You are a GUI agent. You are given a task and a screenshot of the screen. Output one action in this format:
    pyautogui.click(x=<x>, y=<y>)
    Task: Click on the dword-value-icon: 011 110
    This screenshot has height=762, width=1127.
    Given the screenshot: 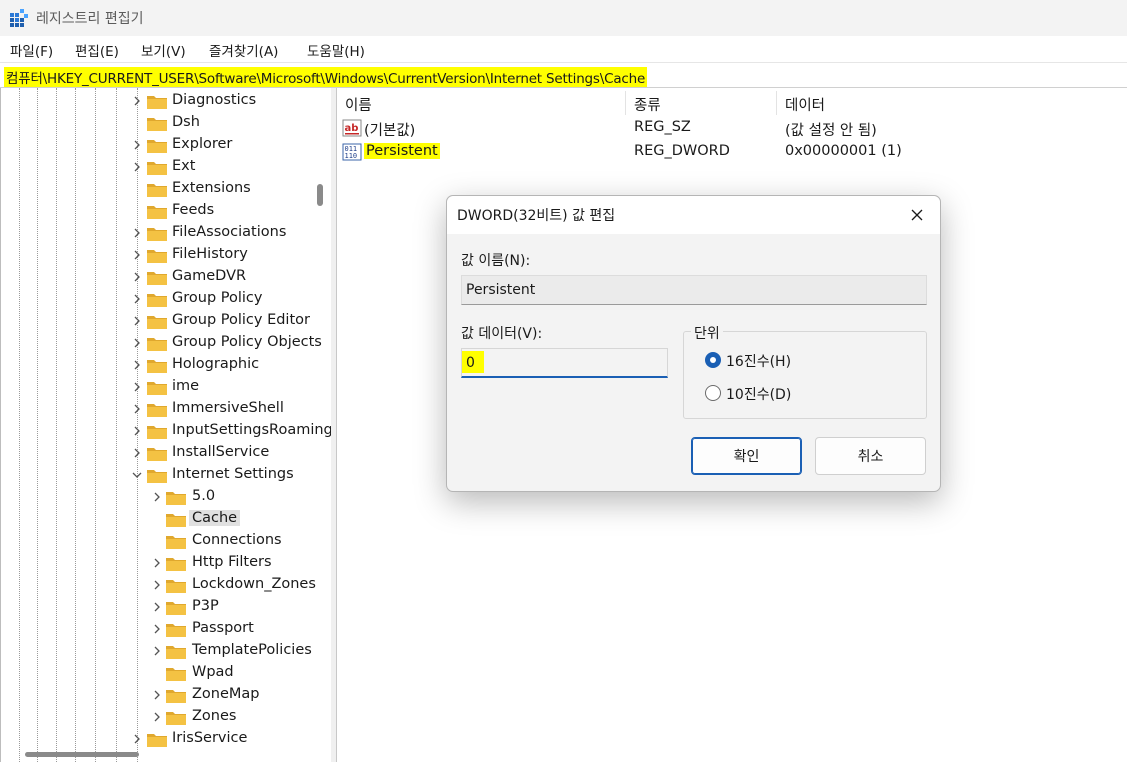 What is the action you would take?
    pyautogui.click(x=352, y=152)
    